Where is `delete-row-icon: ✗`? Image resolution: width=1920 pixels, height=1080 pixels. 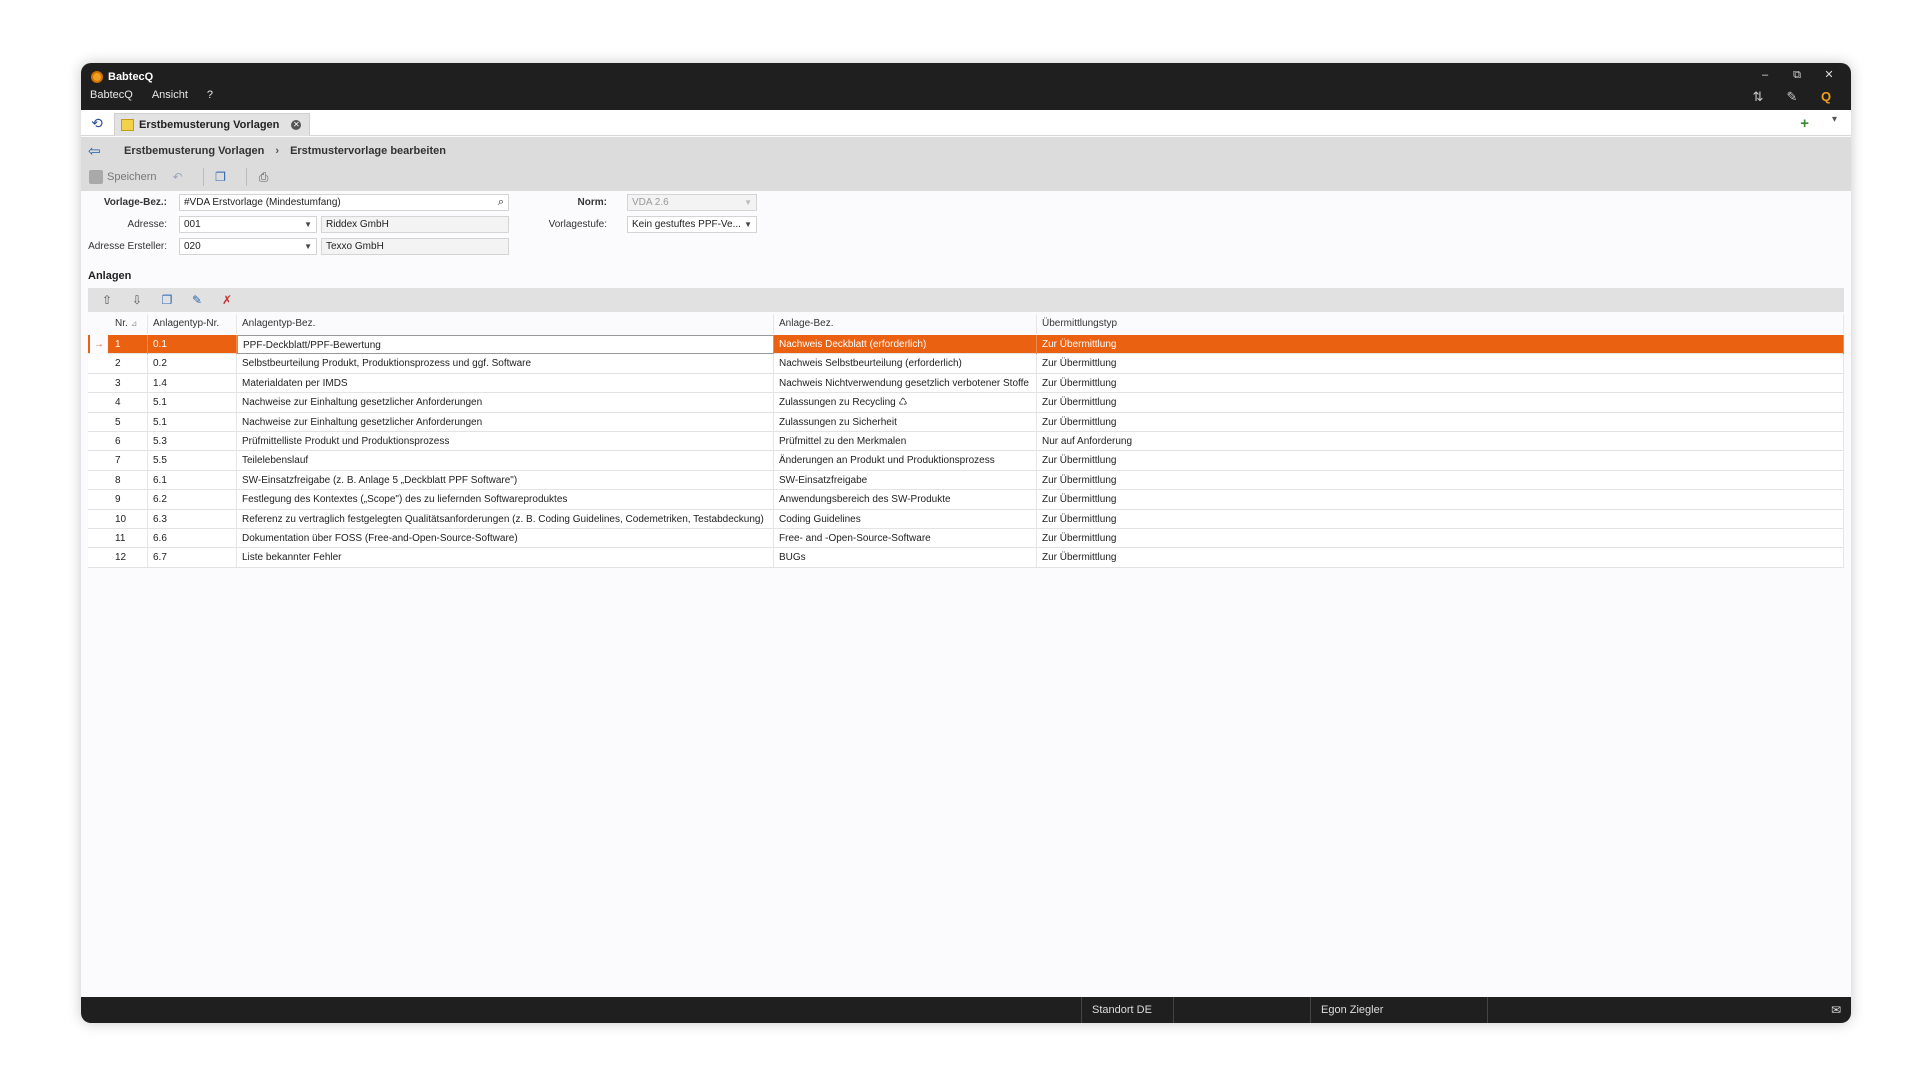
delete-row-icon: ✗ is located at coordinates (227, 300).